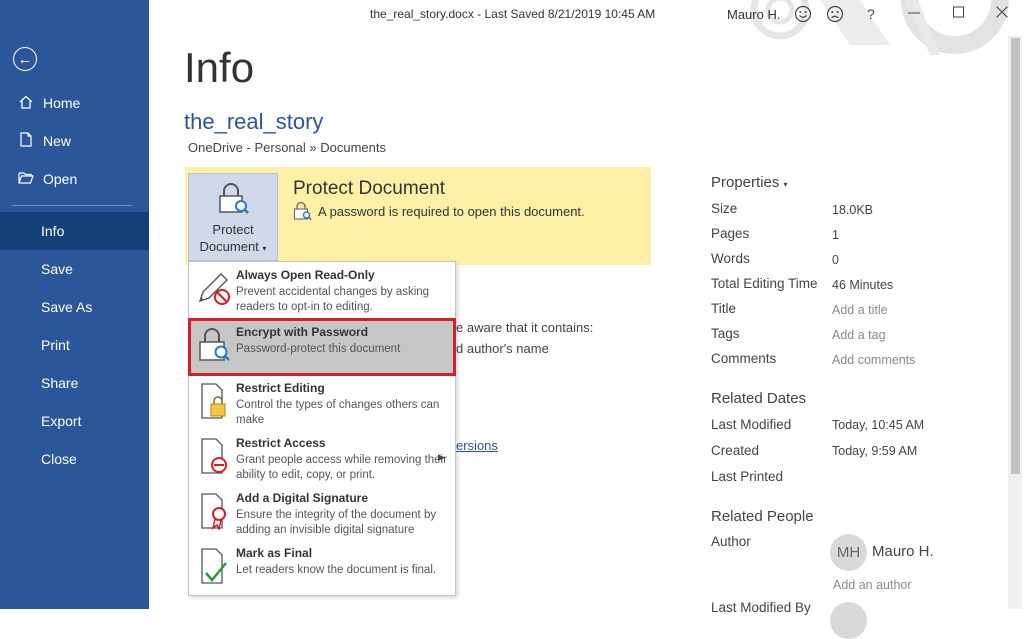 The height and width of the screenshot is (639, 1024). I want to click on nav-save-label: Save, so click(57, 269).